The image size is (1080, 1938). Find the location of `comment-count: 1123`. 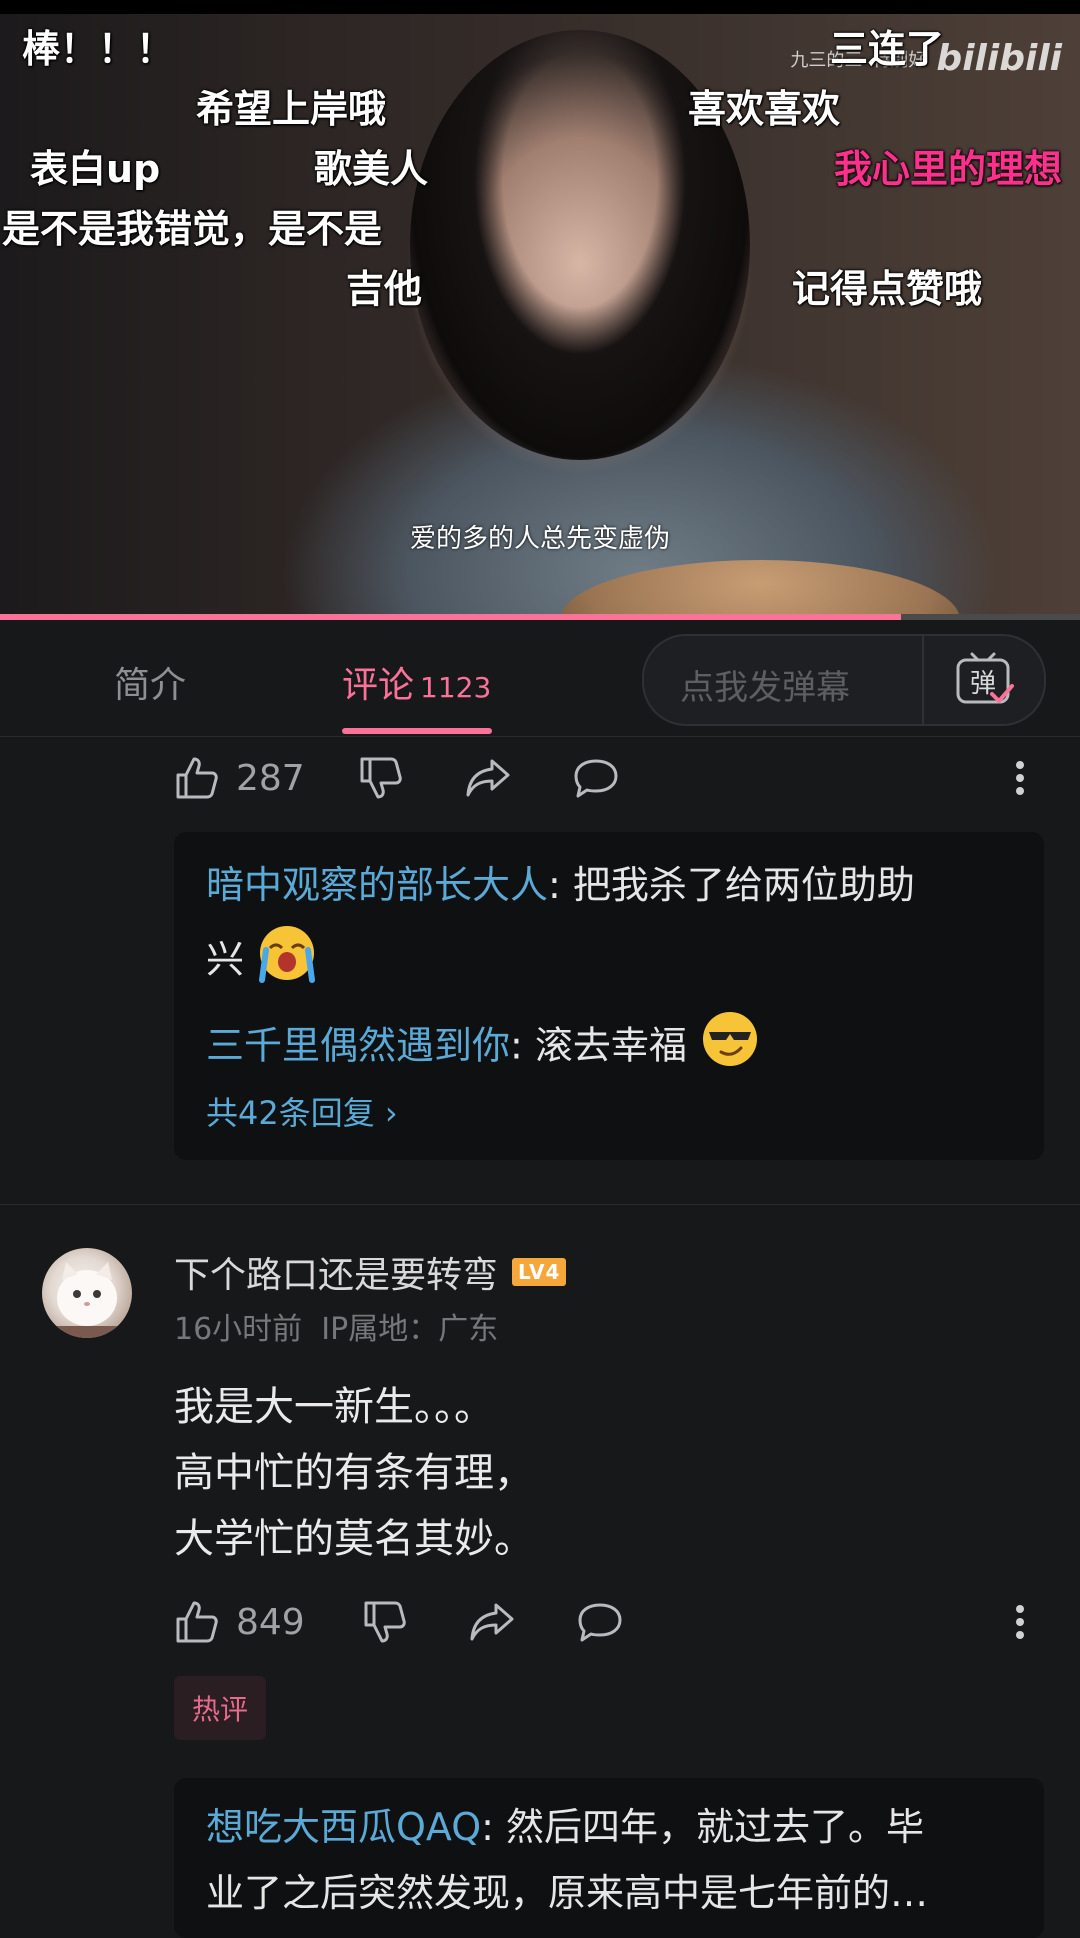

comment-count: 1123 is located at coordinates (456, 687).